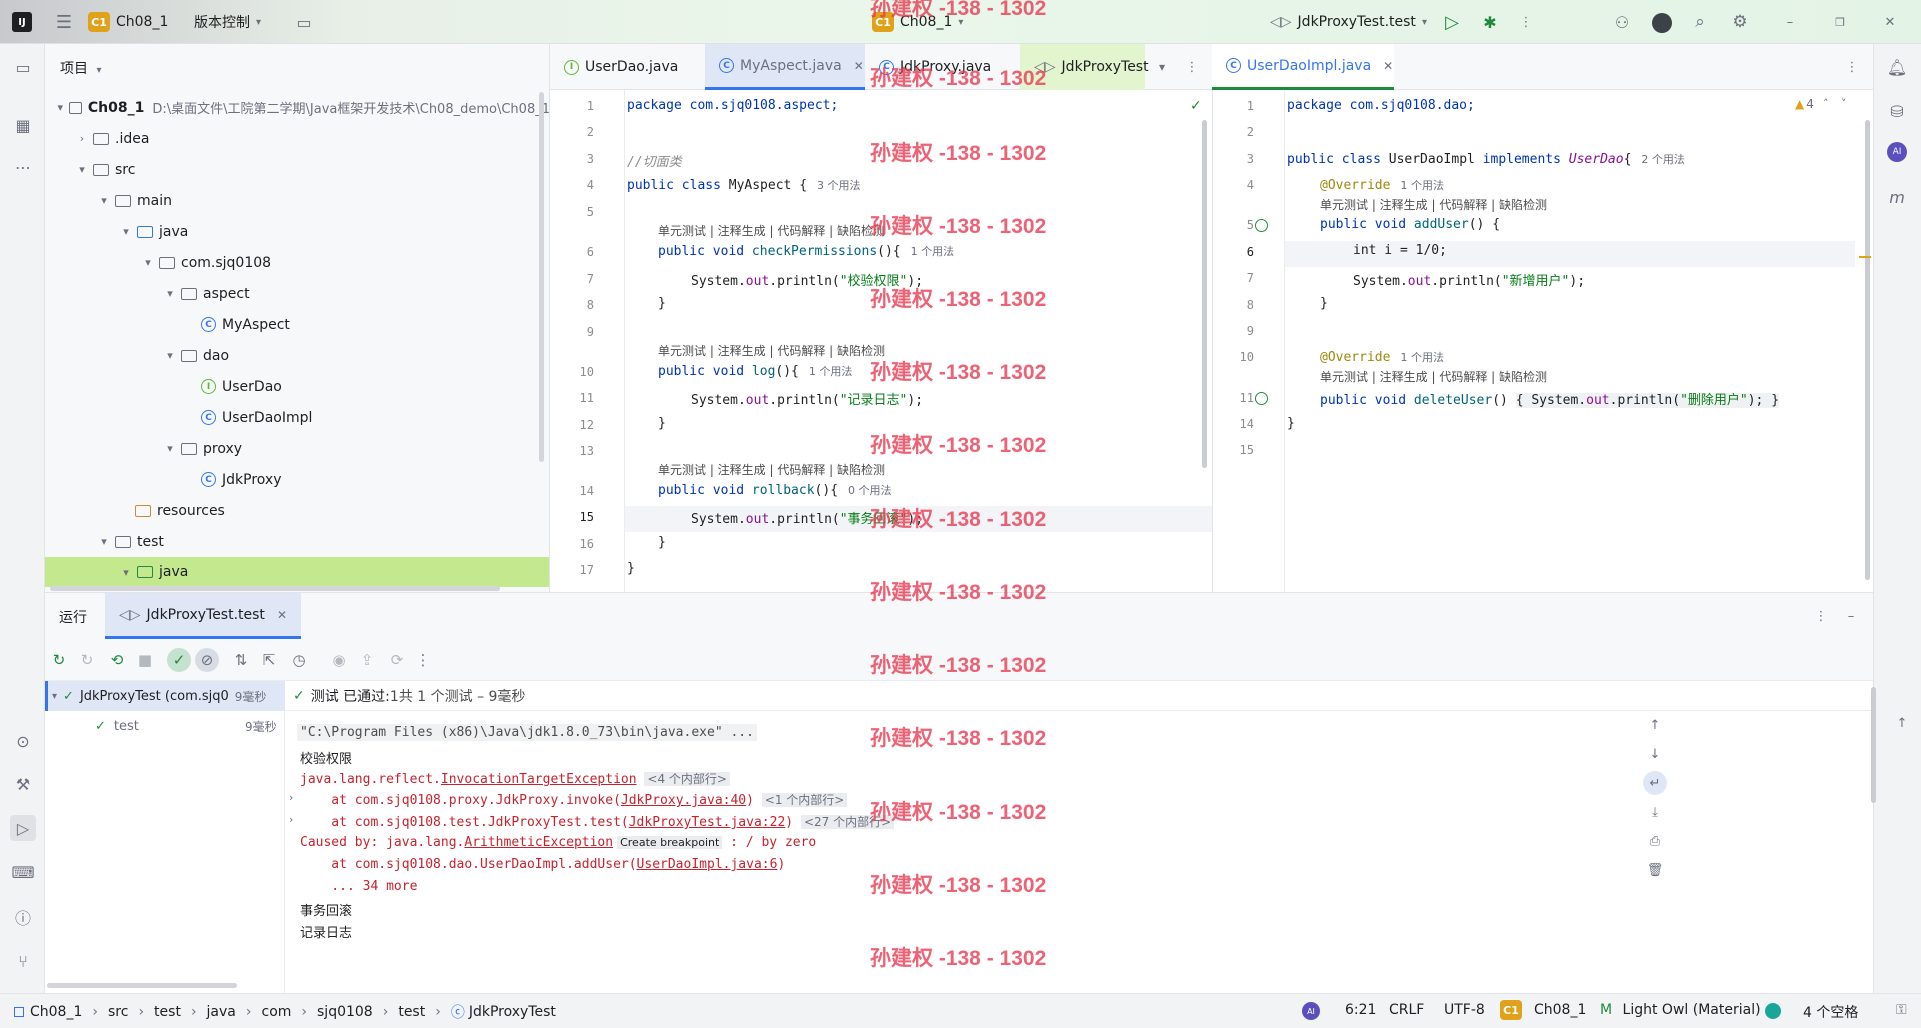 This screenshot has height=1028, width=1921. I want to click on tree-row-jdkproxy: C JdkProxy, so click(297, 479).